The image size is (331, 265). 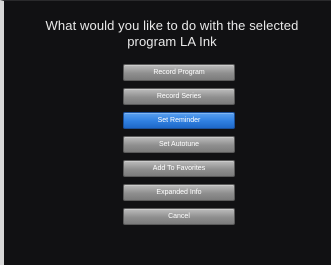 I want to click on set-reminder-button: Set Reminder, so click(x=179, y=120).